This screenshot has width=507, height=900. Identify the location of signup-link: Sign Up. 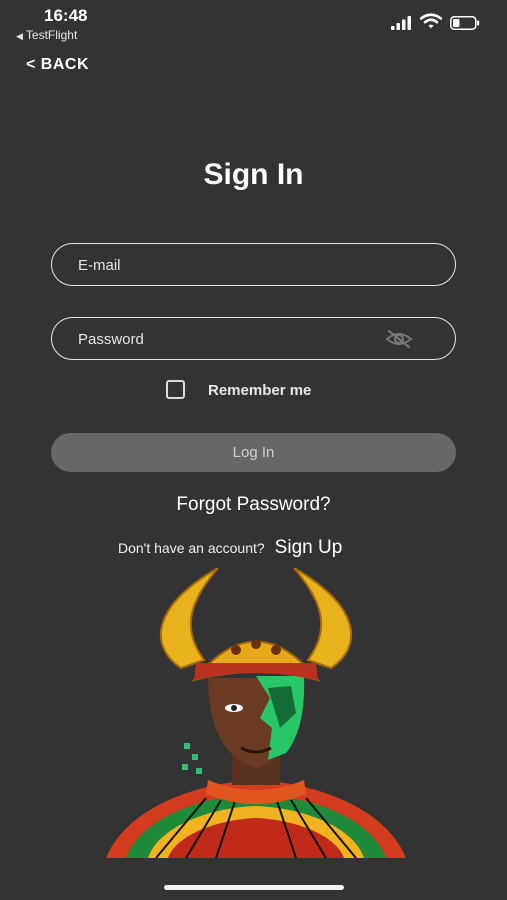
(309, 547).